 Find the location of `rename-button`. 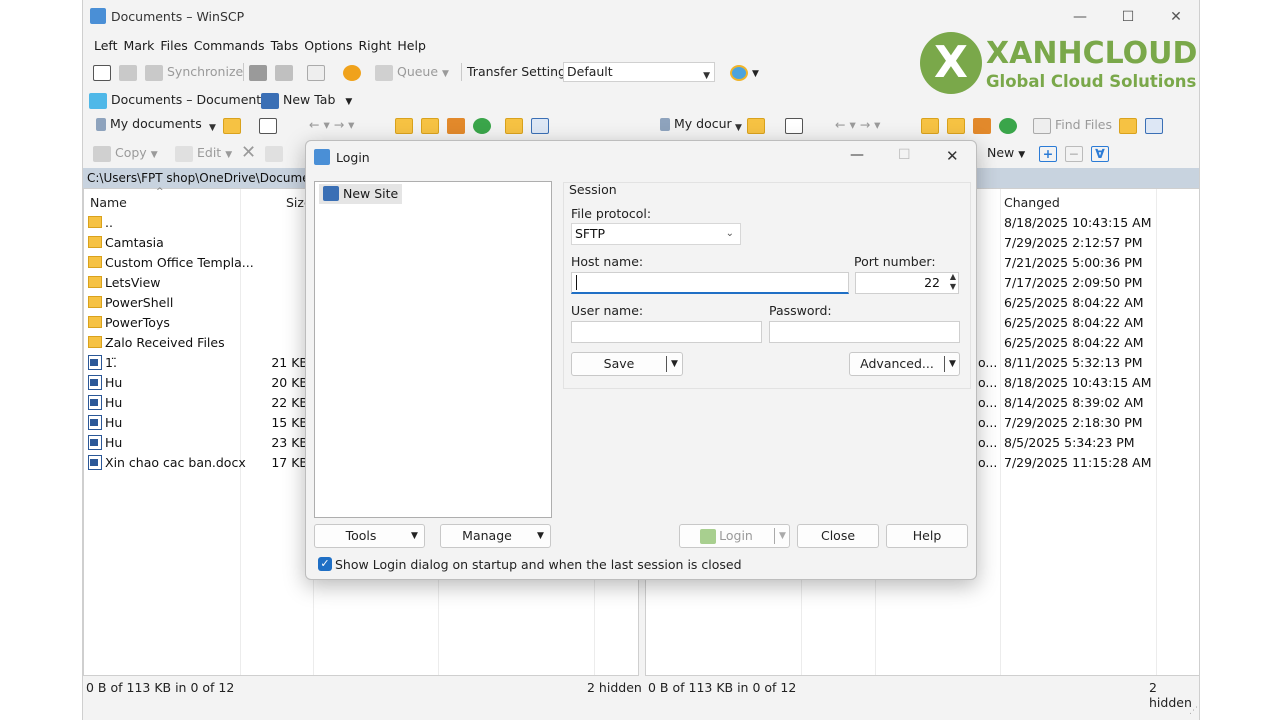

rename-button is located at coordinates (274, 153).